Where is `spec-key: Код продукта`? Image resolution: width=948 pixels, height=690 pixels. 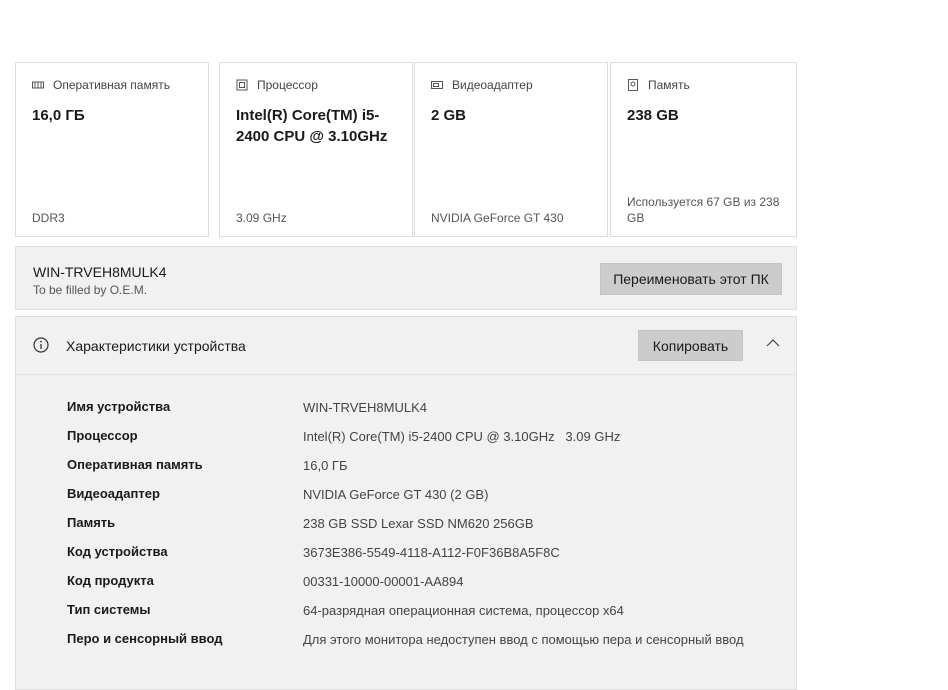 spec-key: Код продукта is located at coordinates (110, 580).